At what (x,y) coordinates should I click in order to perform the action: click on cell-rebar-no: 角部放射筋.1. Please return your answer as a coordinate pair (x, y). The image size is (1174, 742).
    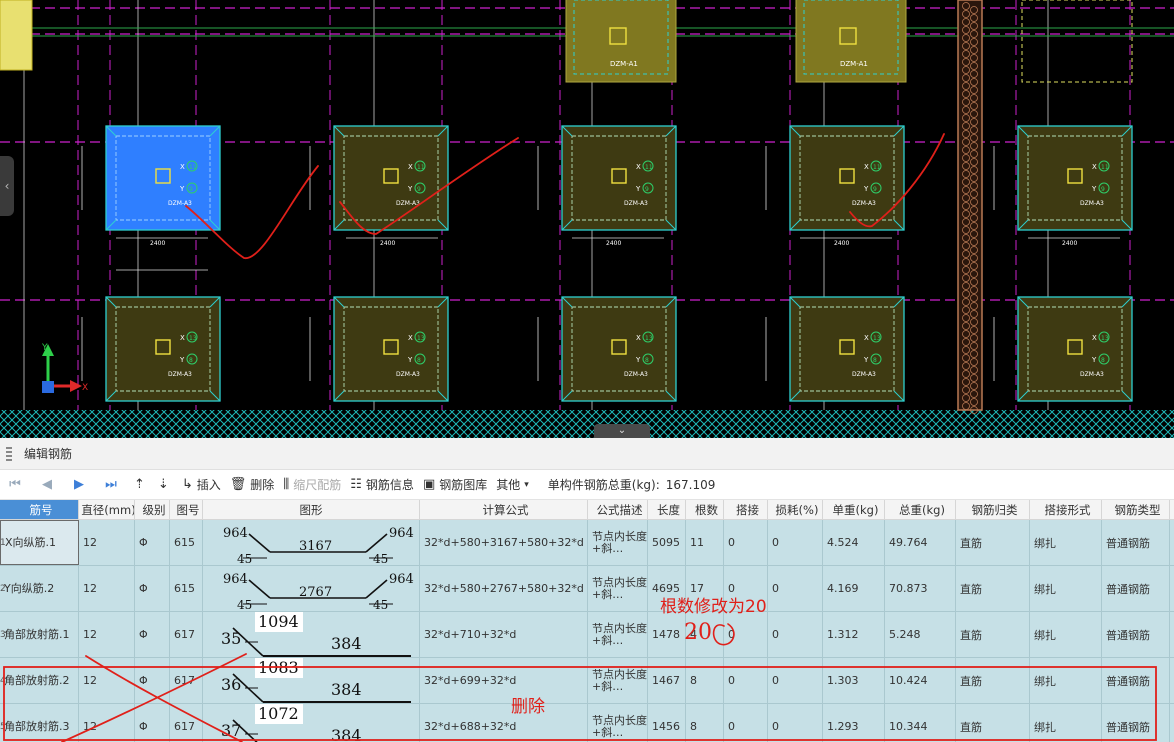
    Looking at the image, I should click on (39, 634).